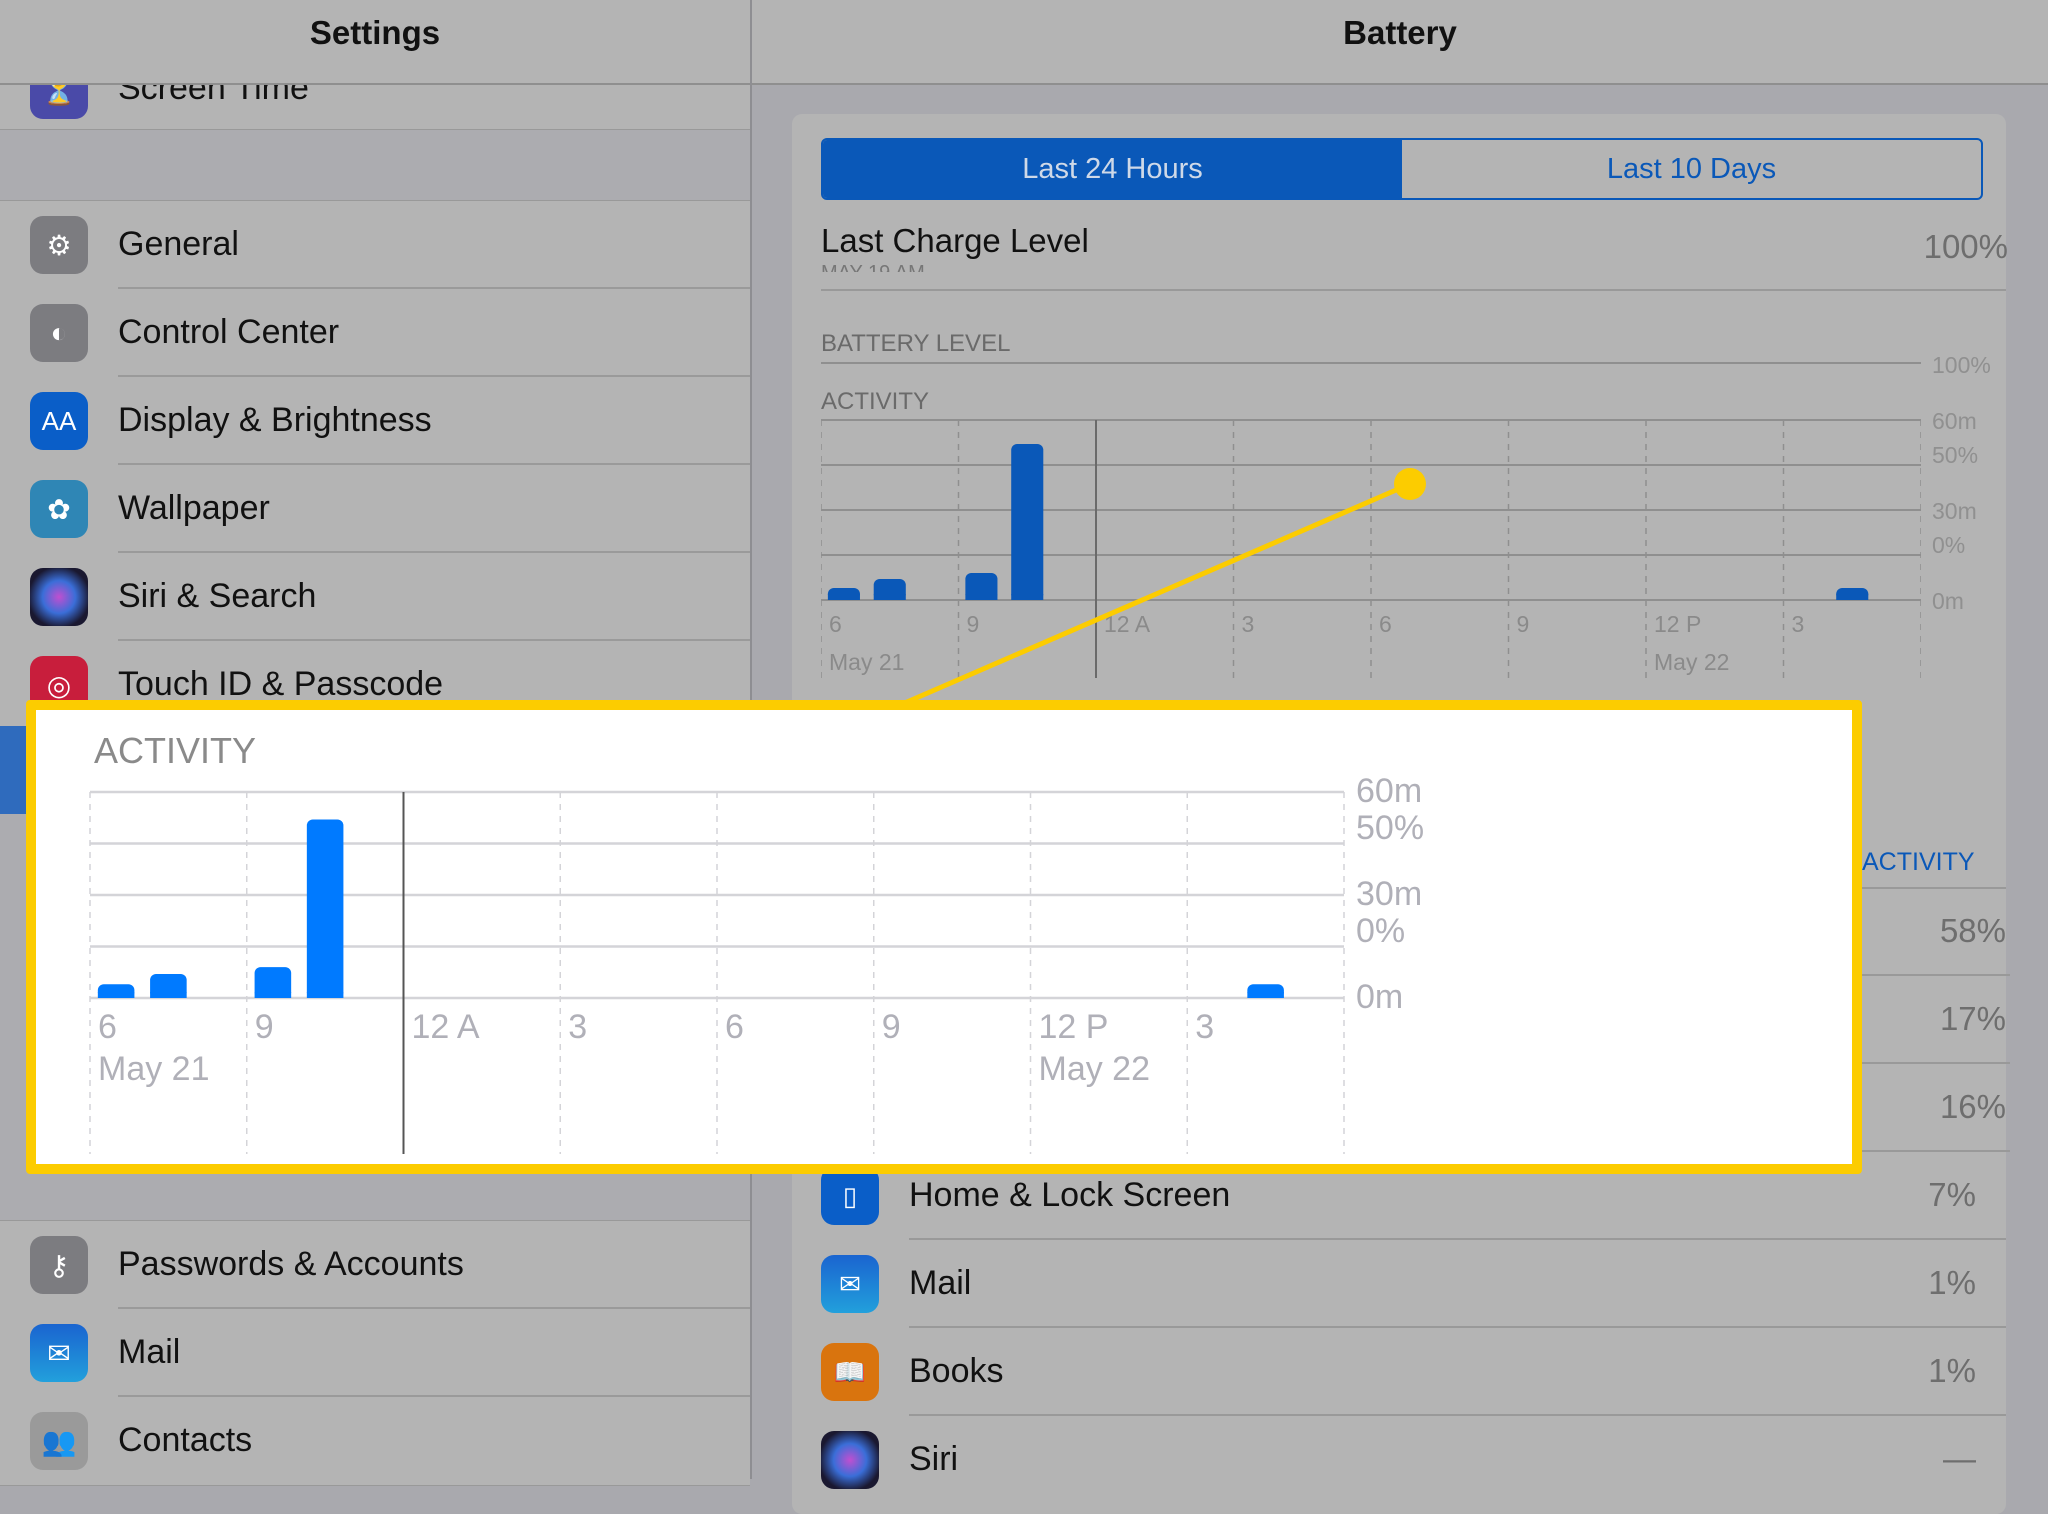 This screenshot has height=1514, width=2048. I want to click on activity-toggle: ACTIVITY, so click(1918, 862).